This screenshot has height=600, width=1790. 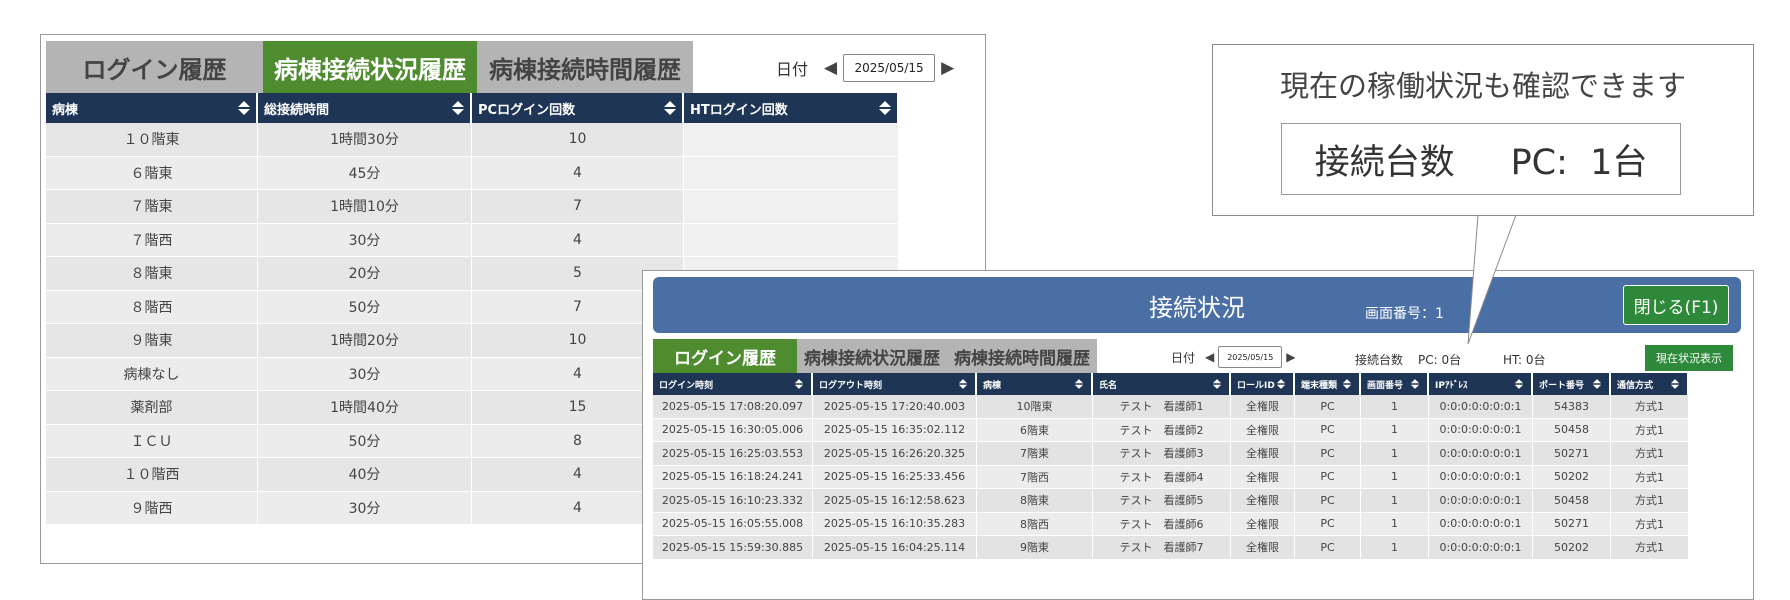 I want to click on column-header: PCログイン回数, so click(x=578, y=108).